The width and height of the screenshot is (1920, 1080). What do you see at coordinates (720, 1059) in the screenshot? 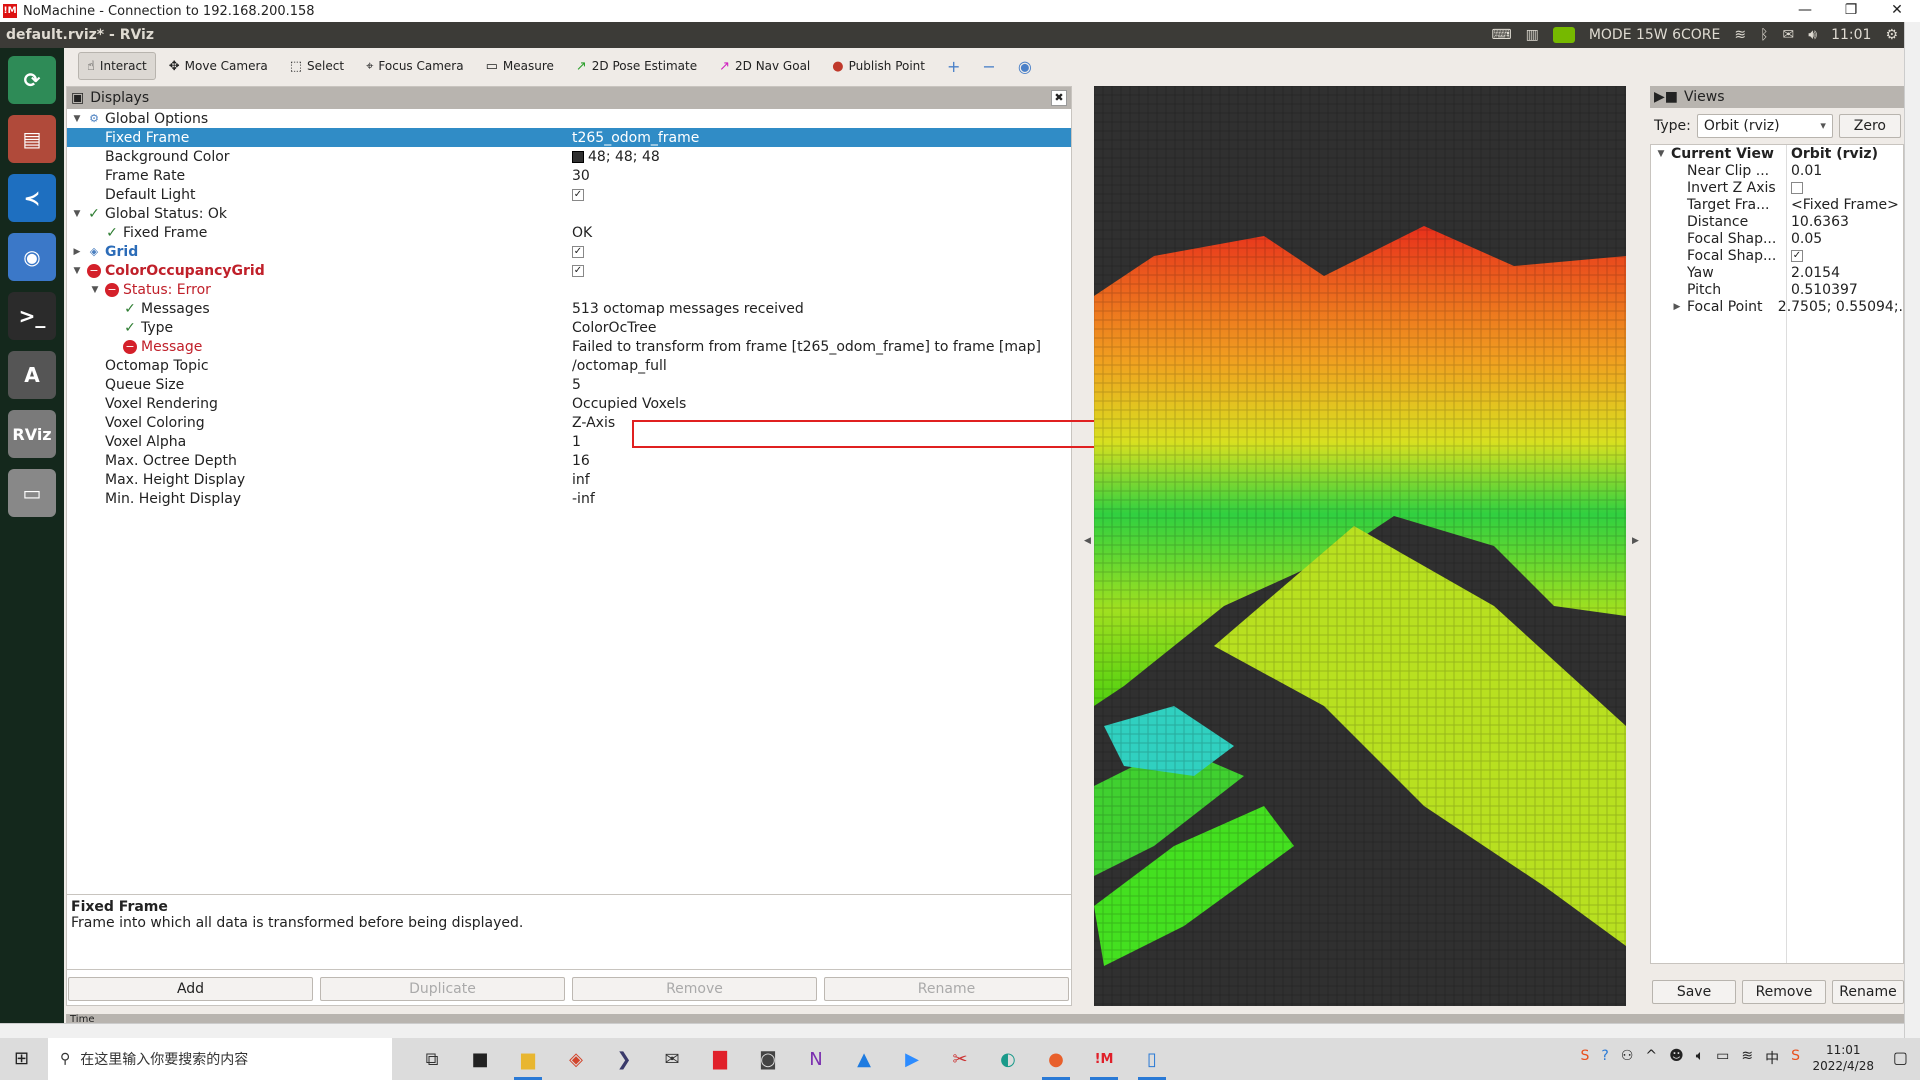
I see `taskbar-app-red-icon: ▇` at bounding box center [720, 1059].